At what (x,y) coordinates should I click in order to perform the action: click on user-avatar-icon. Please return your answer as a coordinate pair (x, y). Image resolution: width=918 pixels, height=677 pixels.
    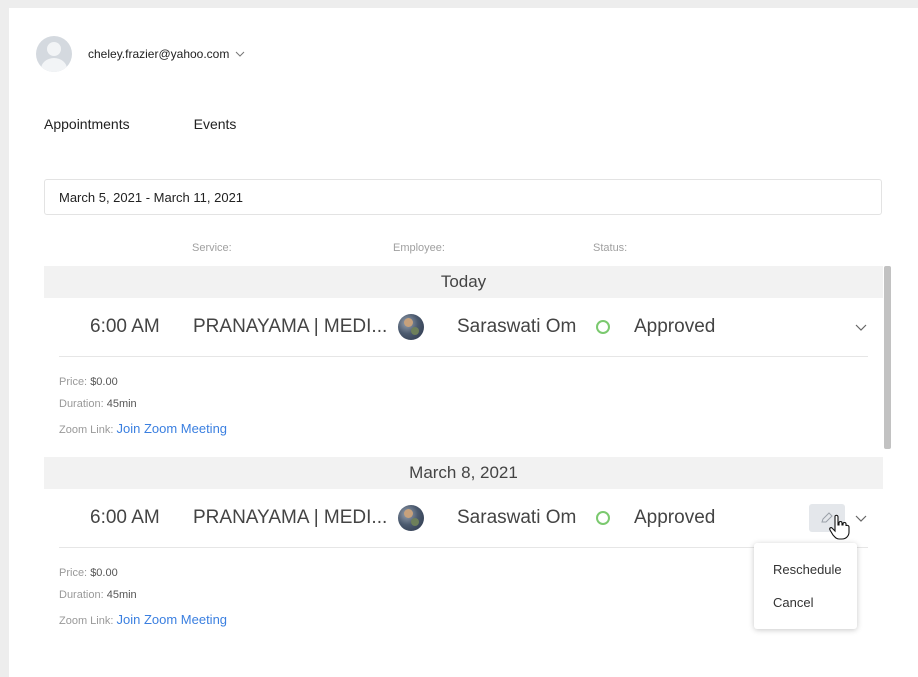
    Looking at the image, I should click on (54, 54).